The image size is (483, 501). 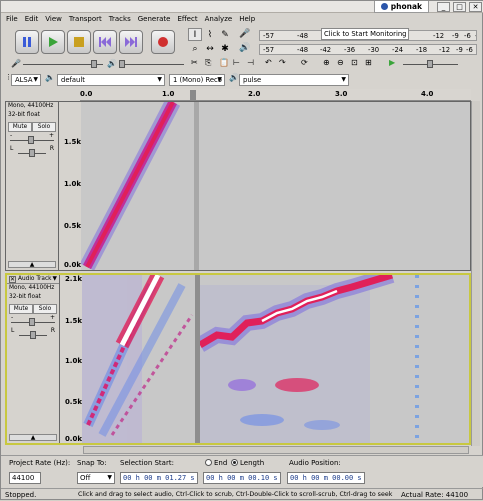 I want to click on input-volume-icon: 🎤, so click(x=16, y=63).